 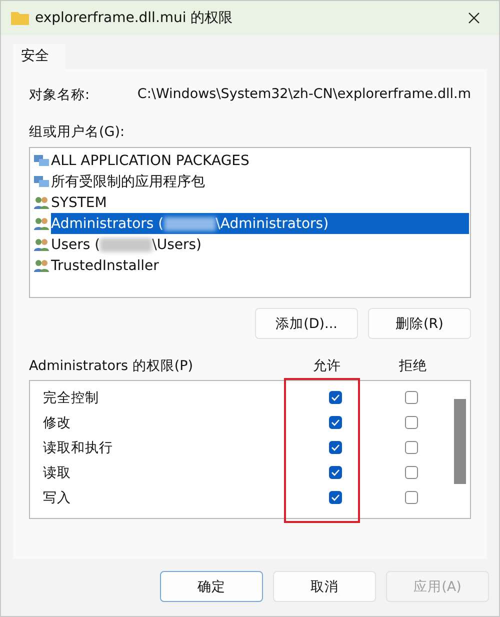 I want to click on permission-name: 读取和执行, so click(x=78, y=447).